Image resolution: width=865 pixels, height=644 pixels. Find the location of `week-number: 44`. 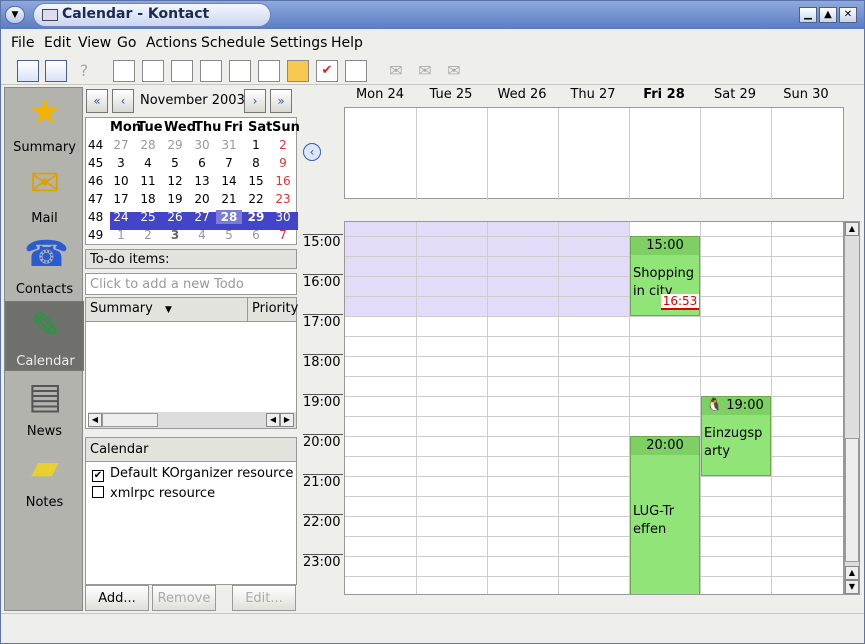

week-number: 44 is located at coordinates (95, 145).